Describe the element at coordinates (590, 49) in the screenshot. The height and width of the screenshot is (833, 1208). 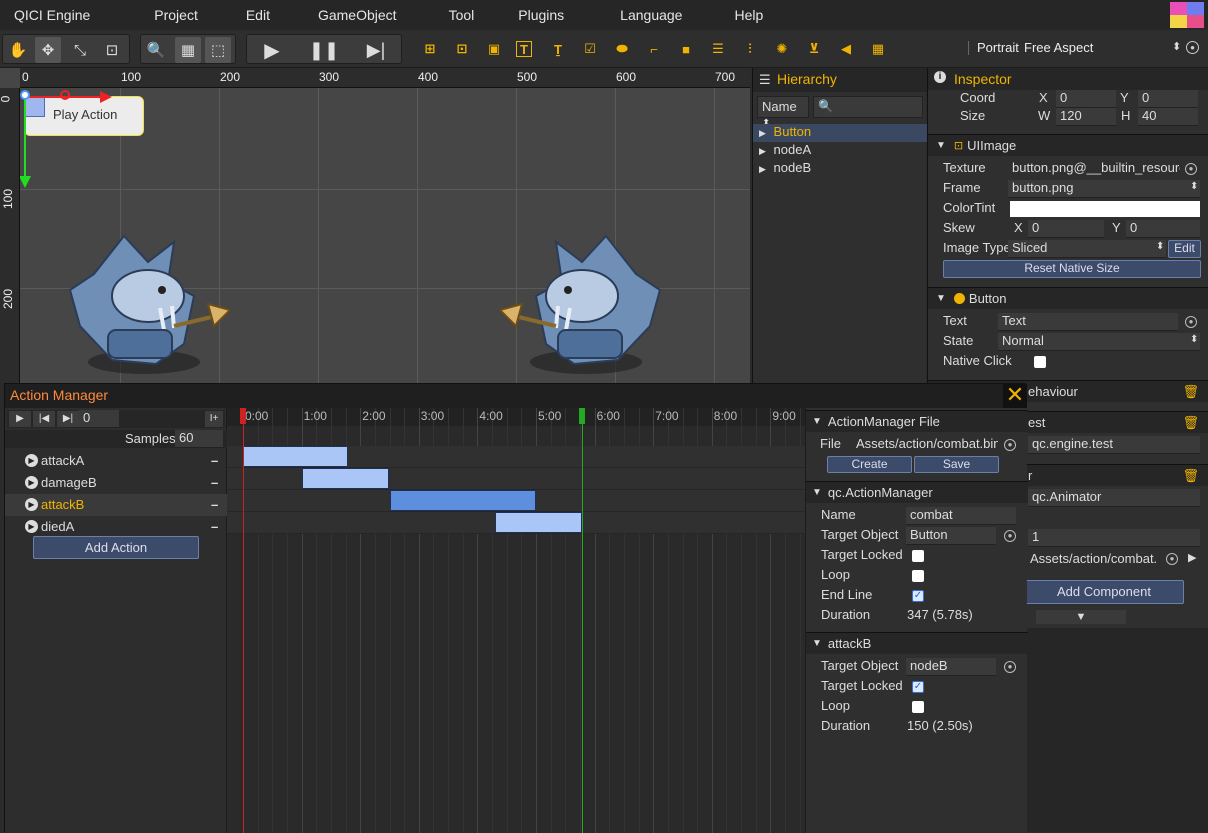
I see `toggle-icon: ☑` at that location.